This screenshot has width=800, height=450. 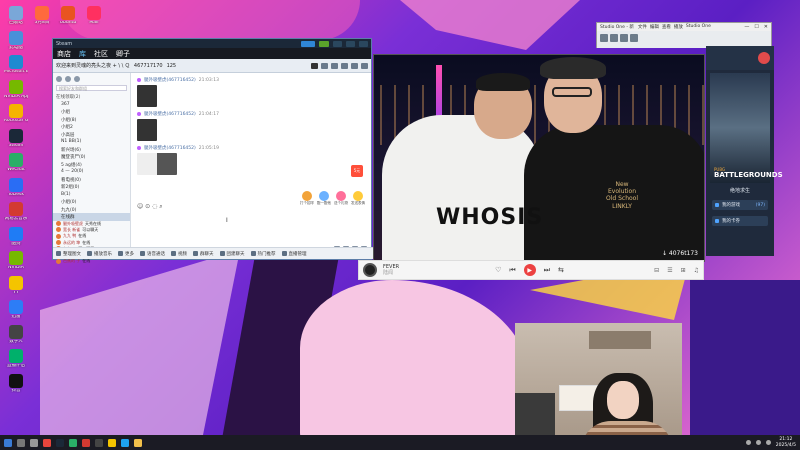 I want to click on input-method-icon, so click(x=768, y=442).